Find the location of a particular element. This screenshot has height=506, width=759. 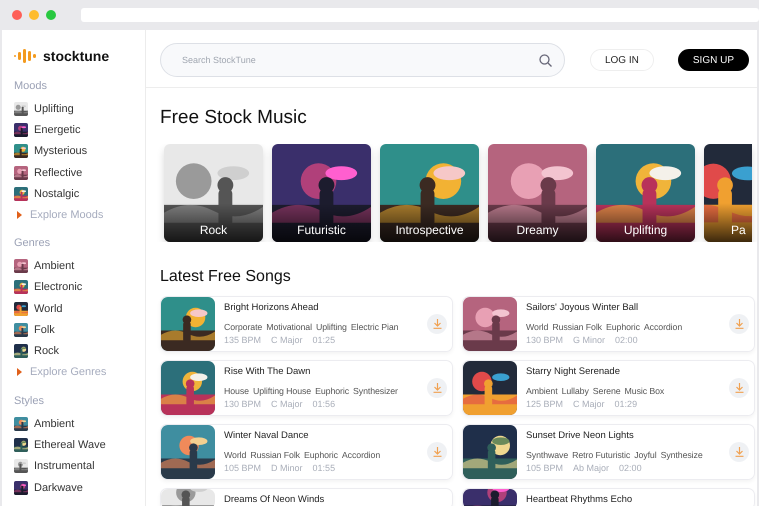

song-card: Sunset Drive Neon Lights Synthwave Retro Futuristic Joyful Synthesize 105 BPM Ab Major 02:00 is located at coordinates (608, 452).